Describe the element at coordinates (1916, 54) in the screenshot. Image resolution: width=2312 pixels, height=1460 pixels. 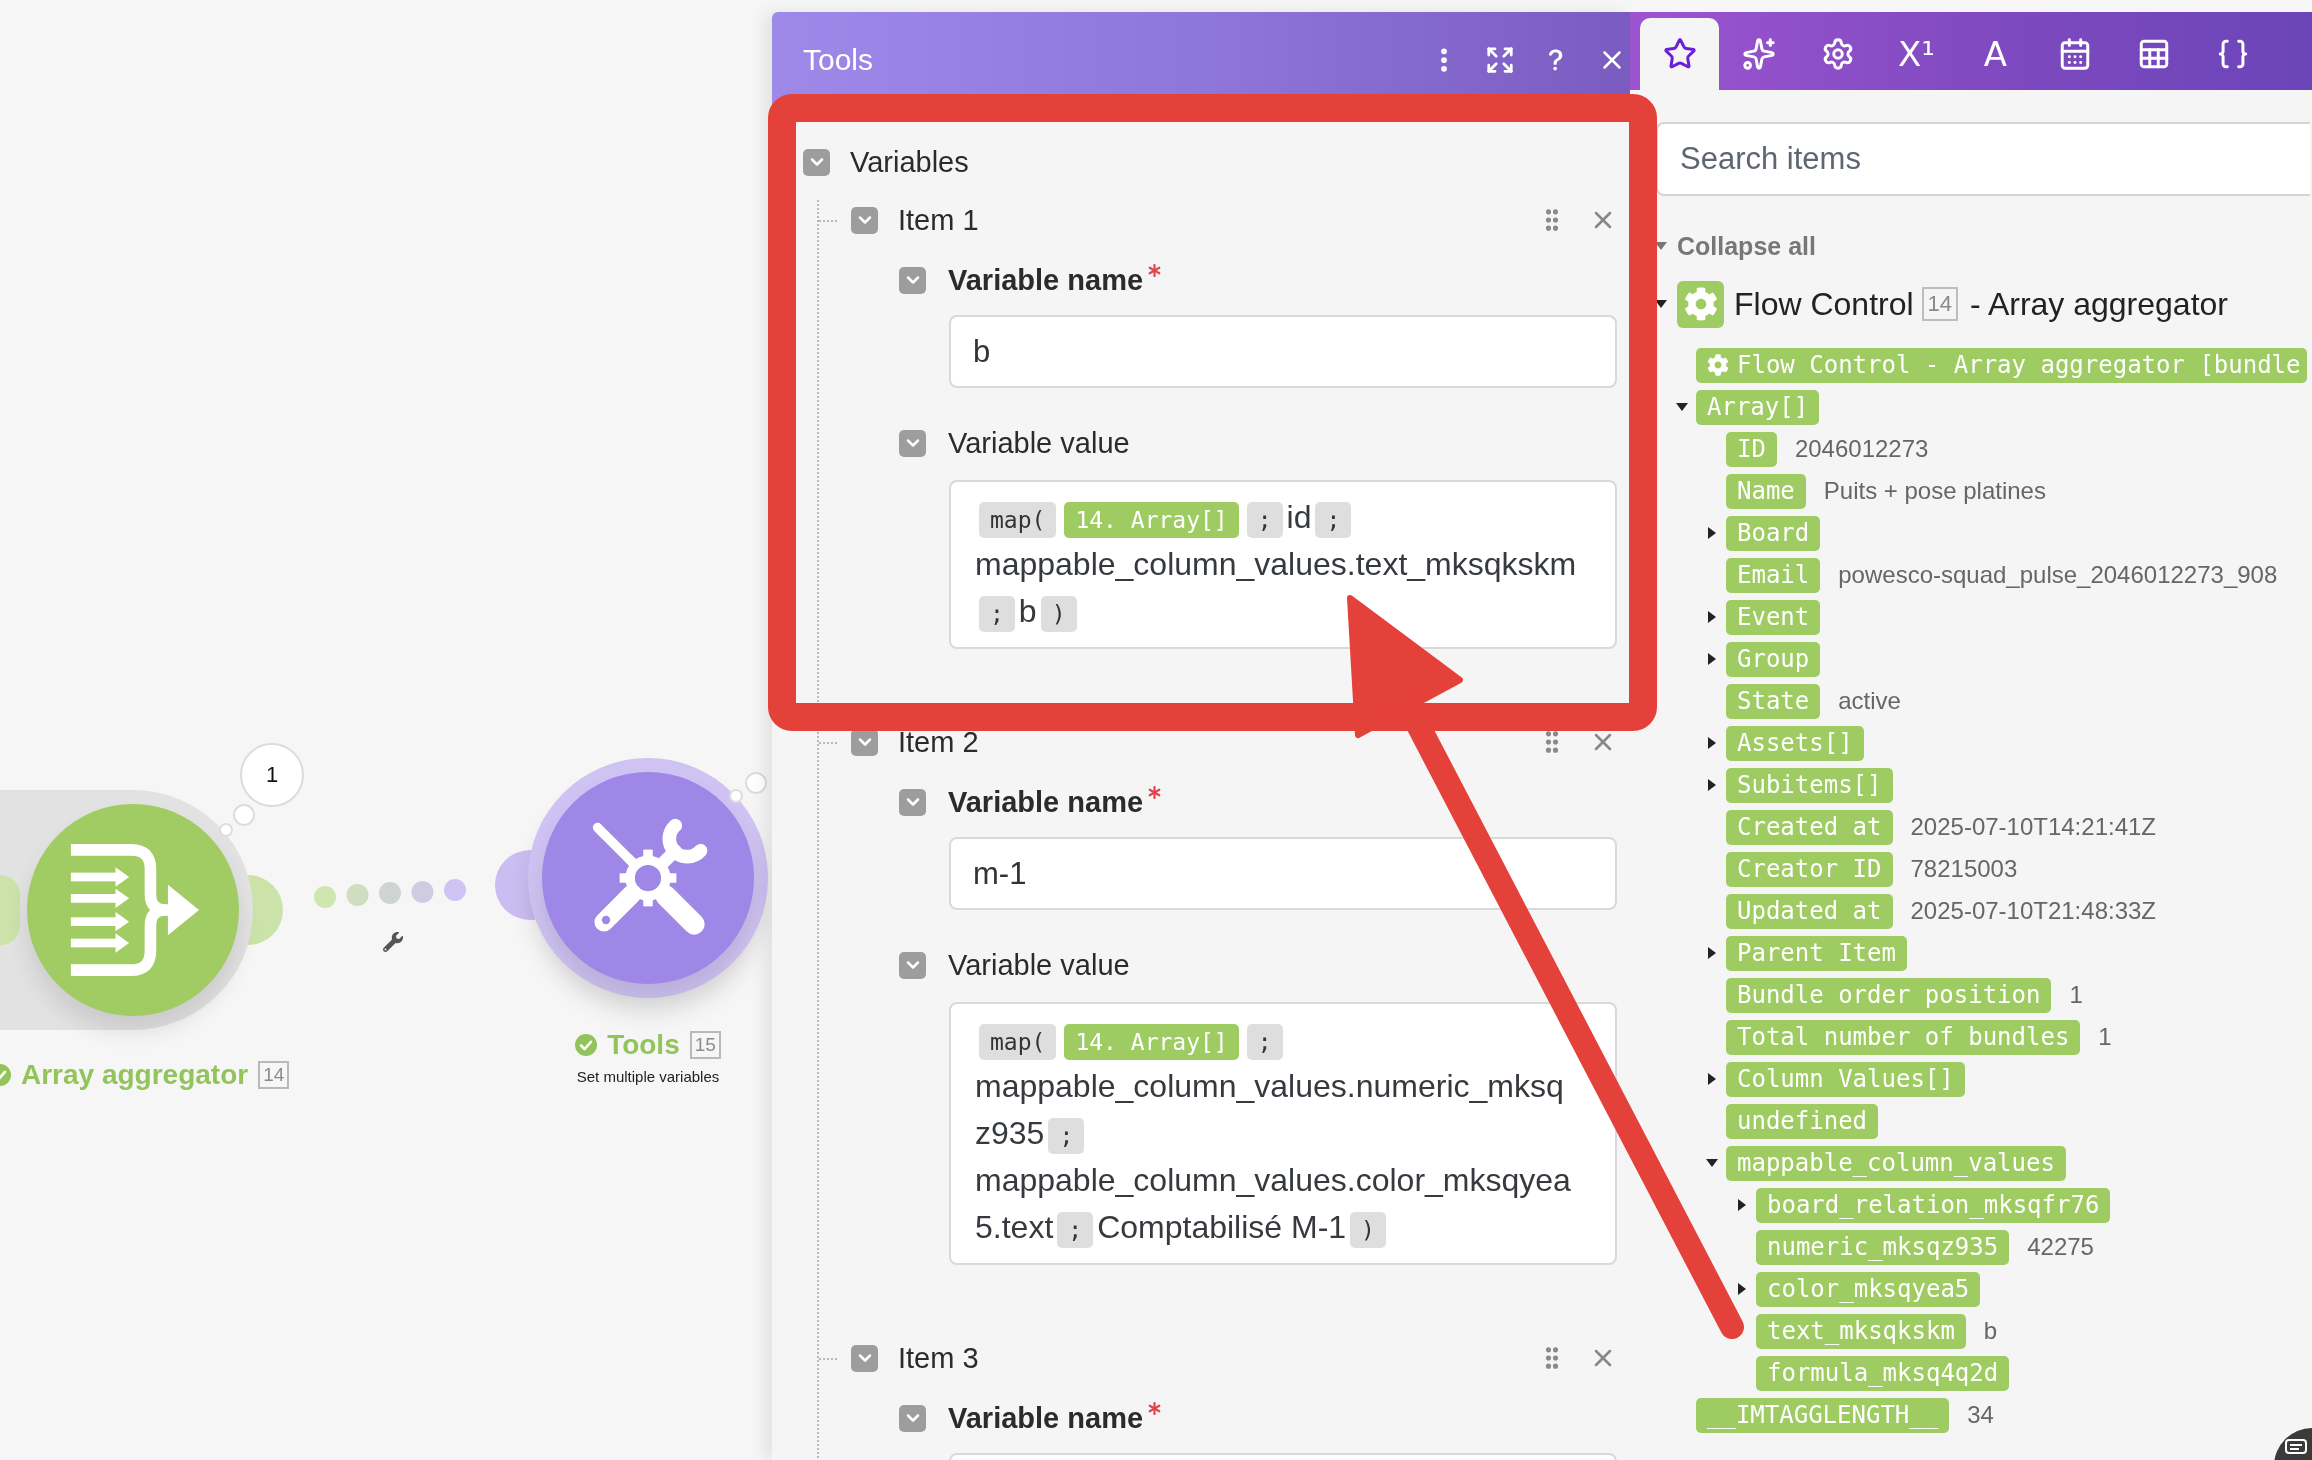
I see `panel-tab: X¹` at that location.